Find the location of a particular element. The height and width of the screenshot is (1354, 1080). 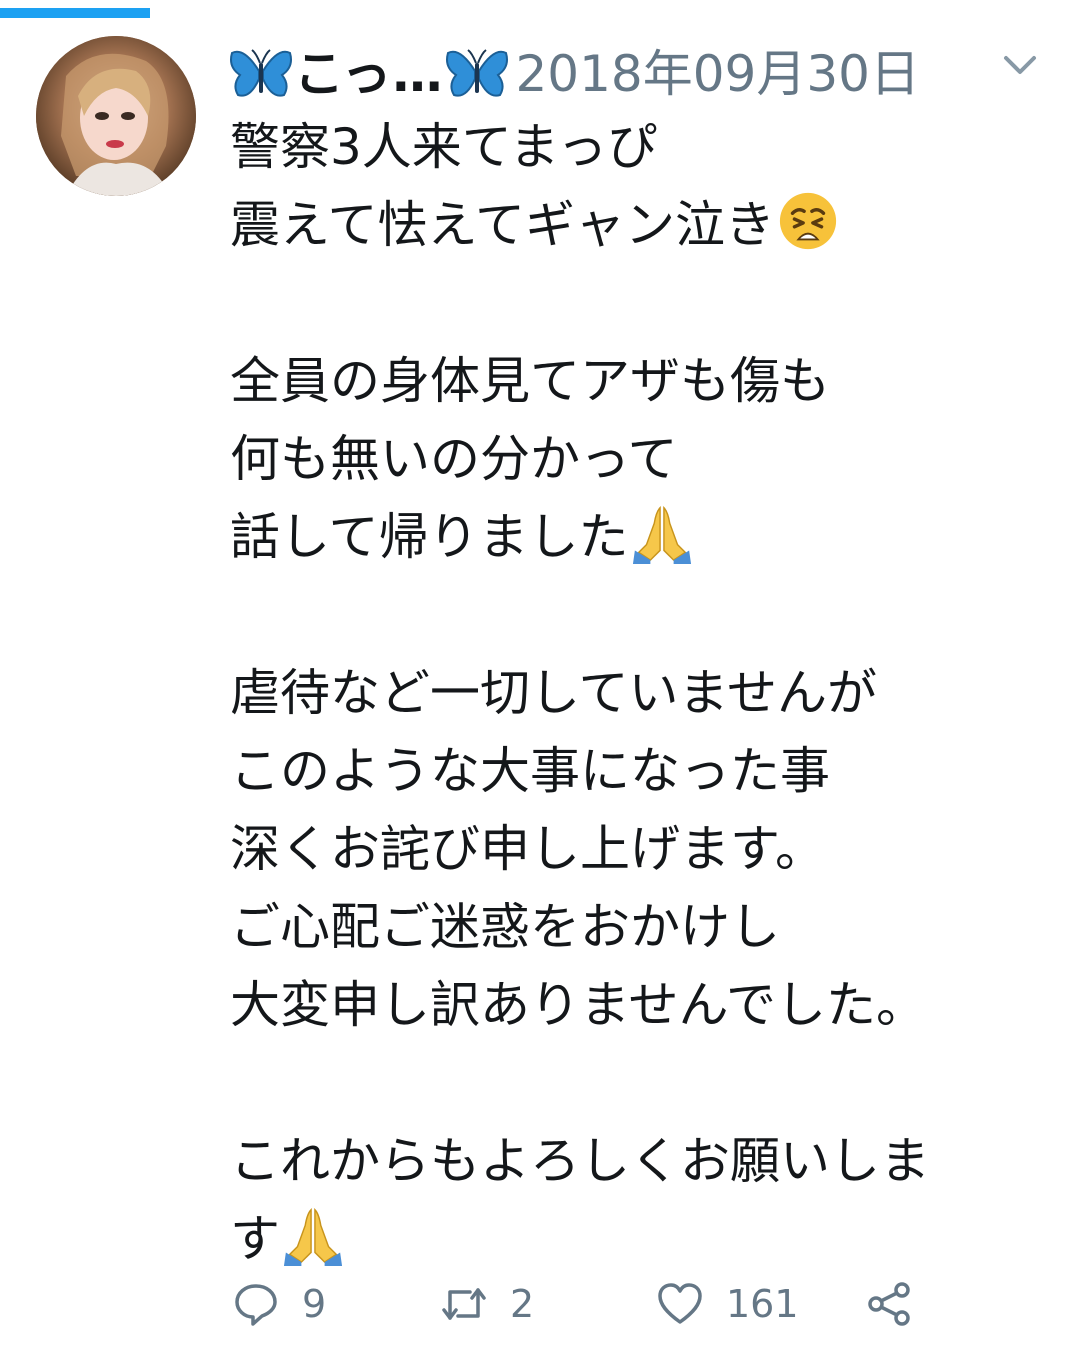

heart-icon is located at coordinates (680, 1304).